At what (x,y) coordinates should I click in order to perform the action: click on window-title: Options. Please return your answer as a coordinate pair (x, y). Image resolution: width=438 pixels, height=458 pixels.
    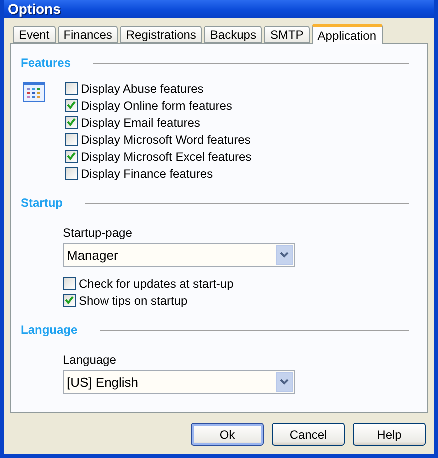
    Looking at the image, I should click on (34, 9).